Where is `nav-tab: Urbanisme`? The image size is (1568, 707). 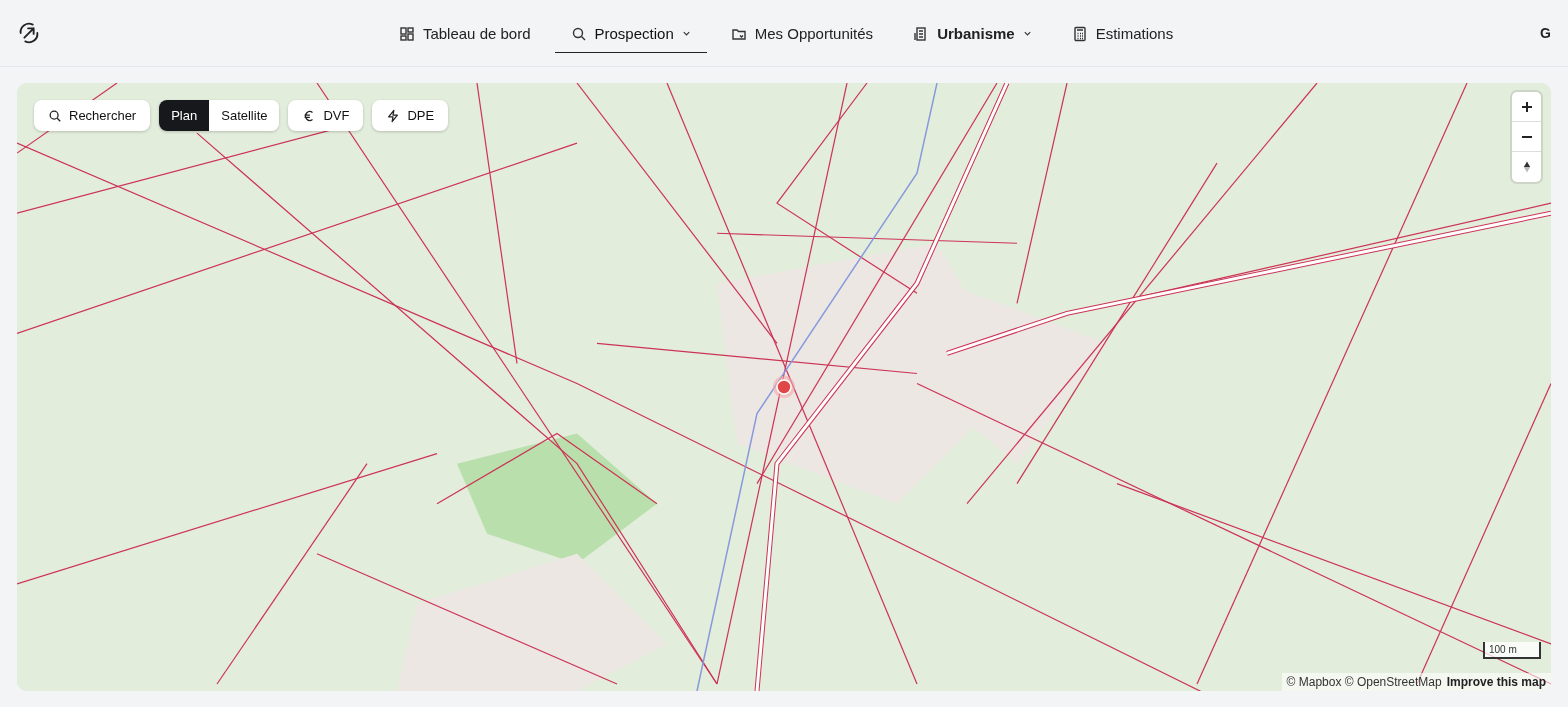
nav-tab: Urbanisme is located at coordinates (972, 34).